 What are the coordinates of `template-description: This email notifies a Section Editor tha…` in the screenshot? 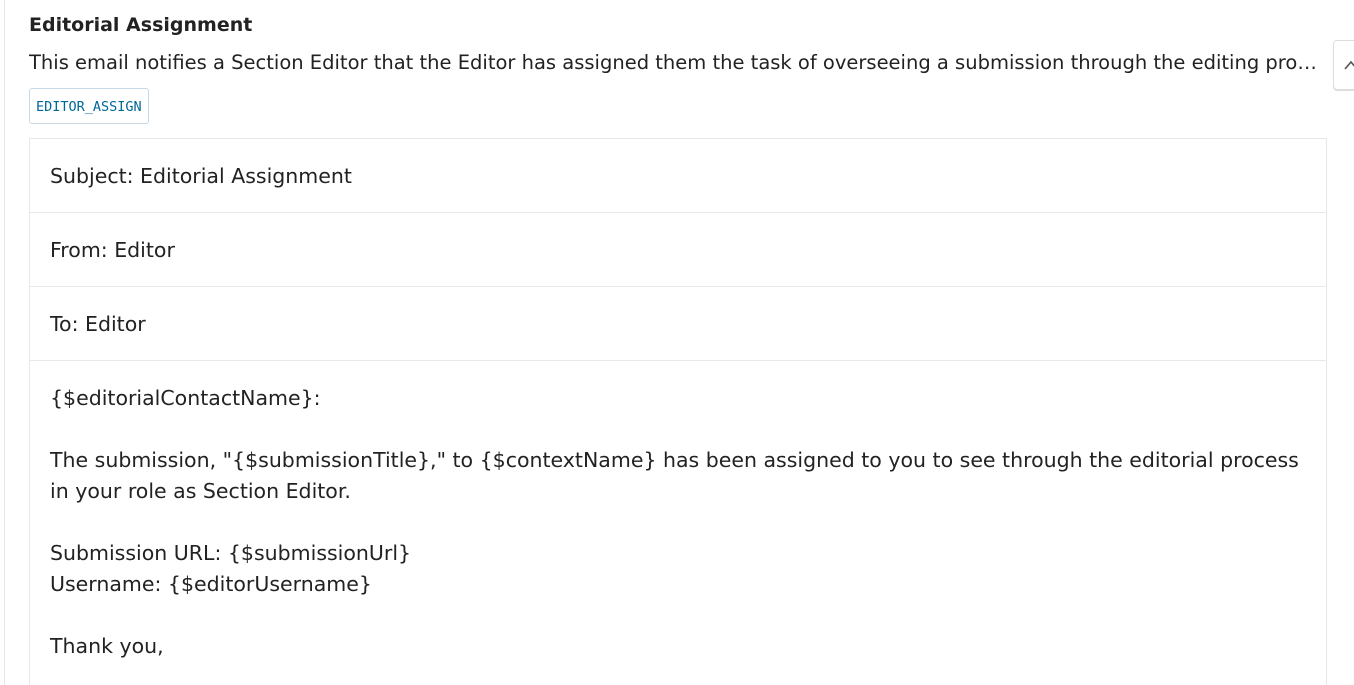 It's located at (675, 62).